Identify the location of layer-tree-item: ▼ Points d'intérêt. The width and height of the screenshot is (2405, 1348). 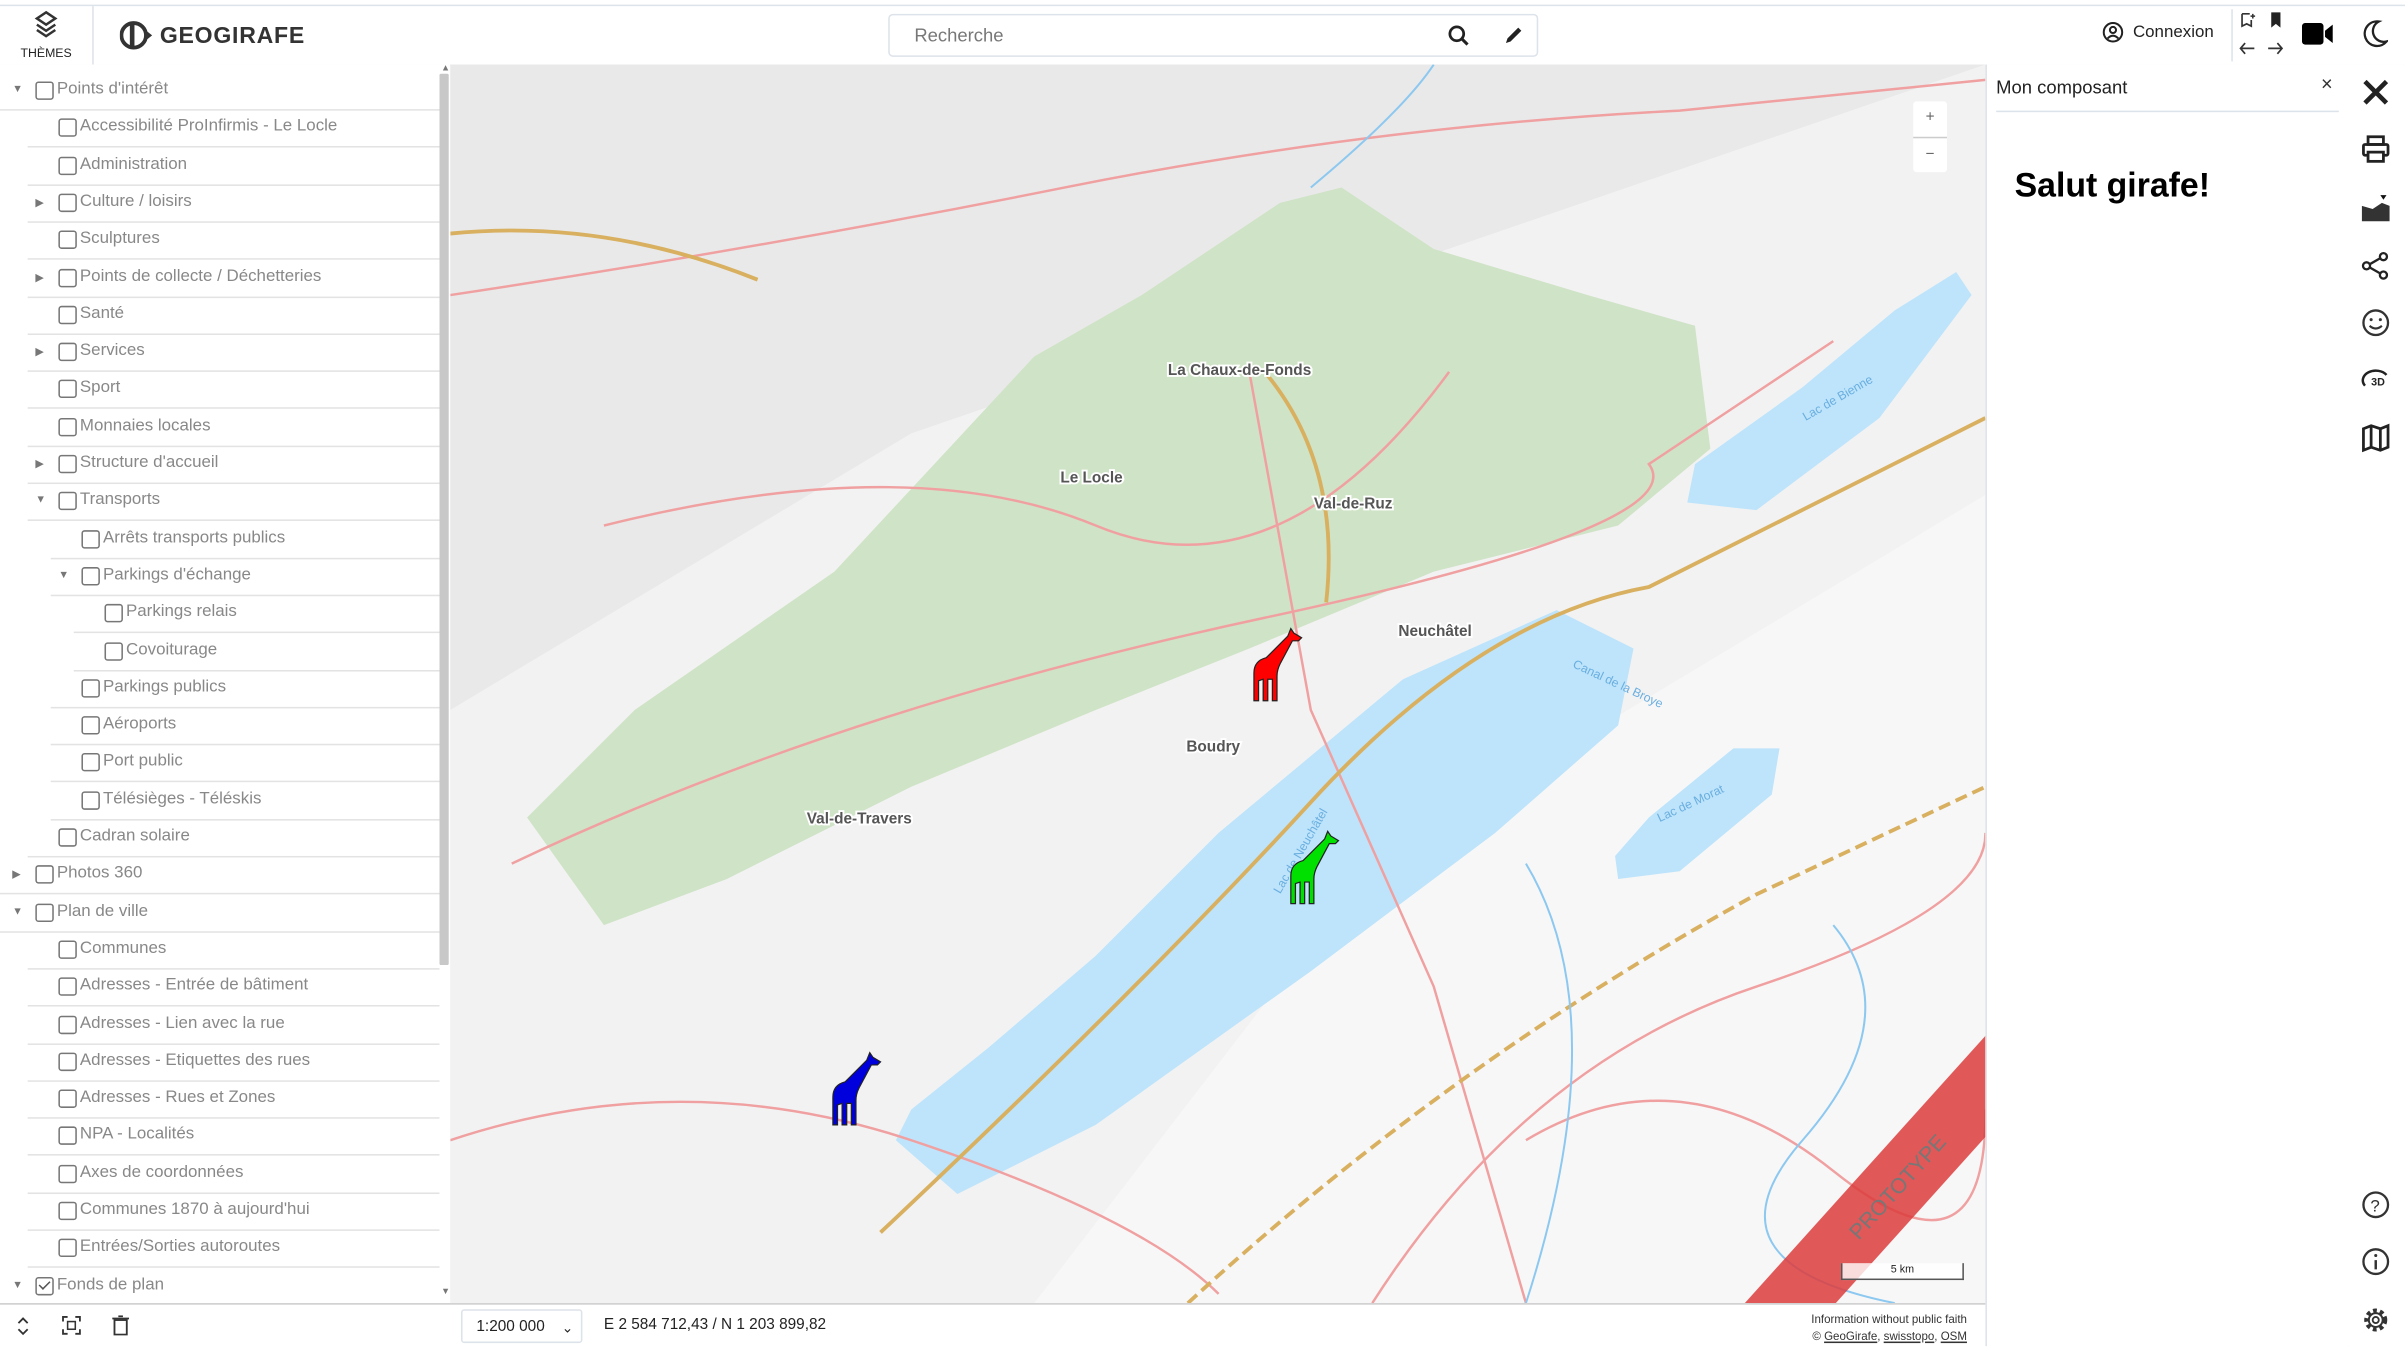
(220, 91).